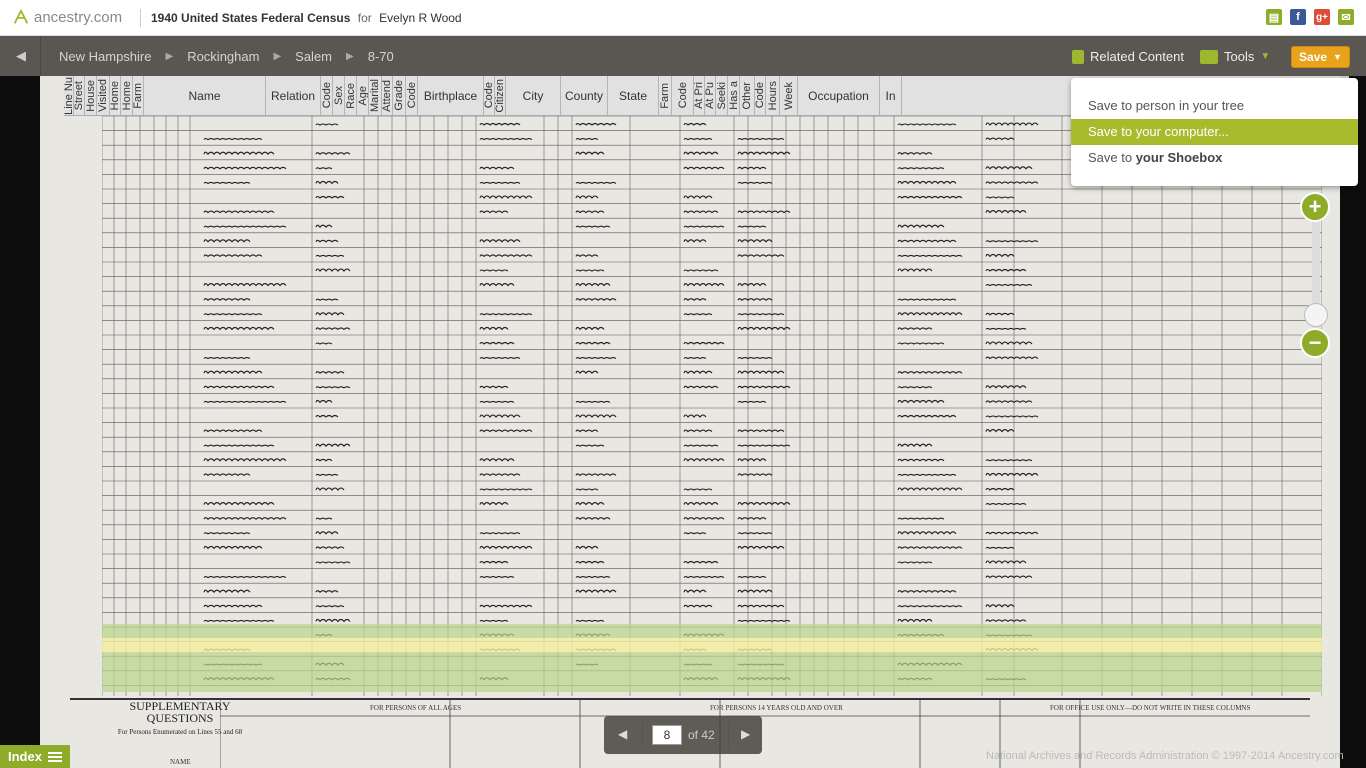 This screenshot has height=768, width=1366. What do you see at coordinates (1209, 56) in the screenshot?
I see `image-tools-icon` at bounding box center [1209, 56].